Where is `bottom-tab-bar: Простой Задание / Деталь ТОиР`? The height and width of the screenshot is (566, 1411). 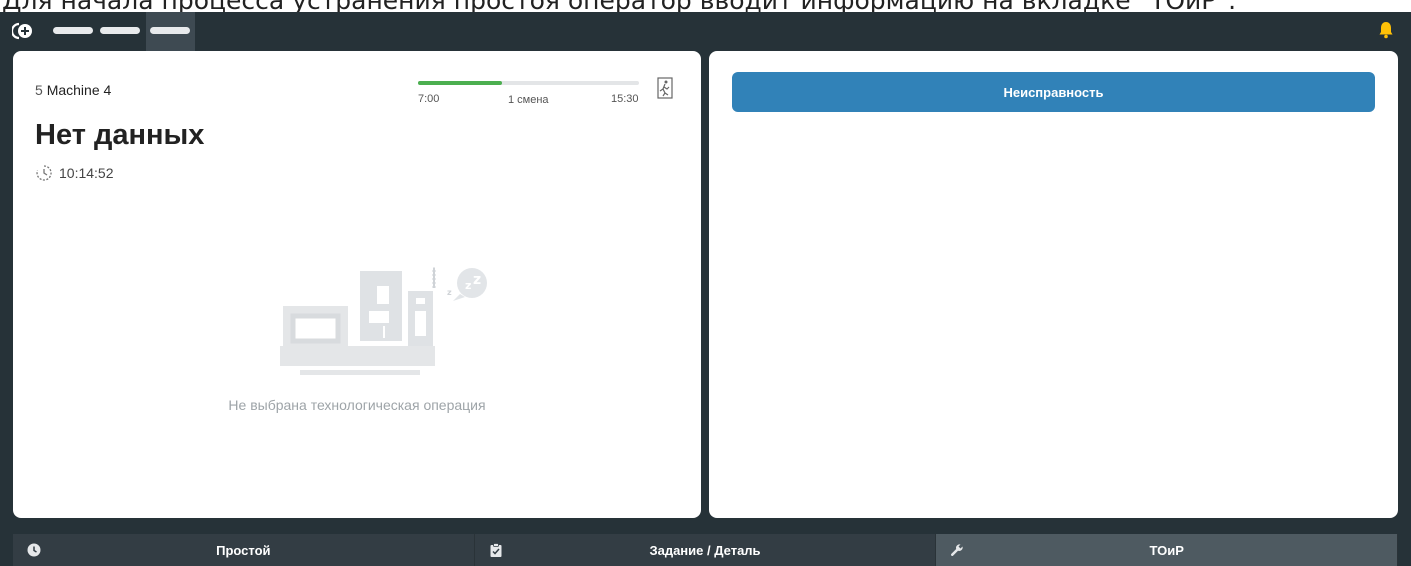 bottom-tab-bar: Простой Задание / Деталь ТОиР is located at coordinates (706, 550).